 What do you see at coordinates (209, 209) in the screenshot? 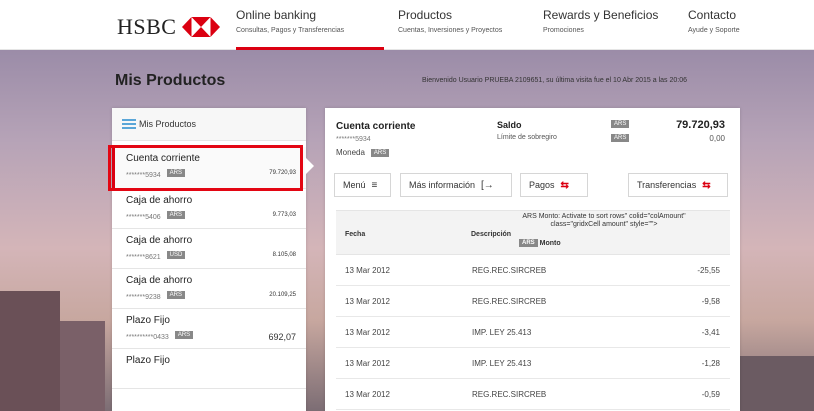
I see `product-item: Caja de ahorro *******5406 ARS 9.773,03` at bounding box center [209, 209].